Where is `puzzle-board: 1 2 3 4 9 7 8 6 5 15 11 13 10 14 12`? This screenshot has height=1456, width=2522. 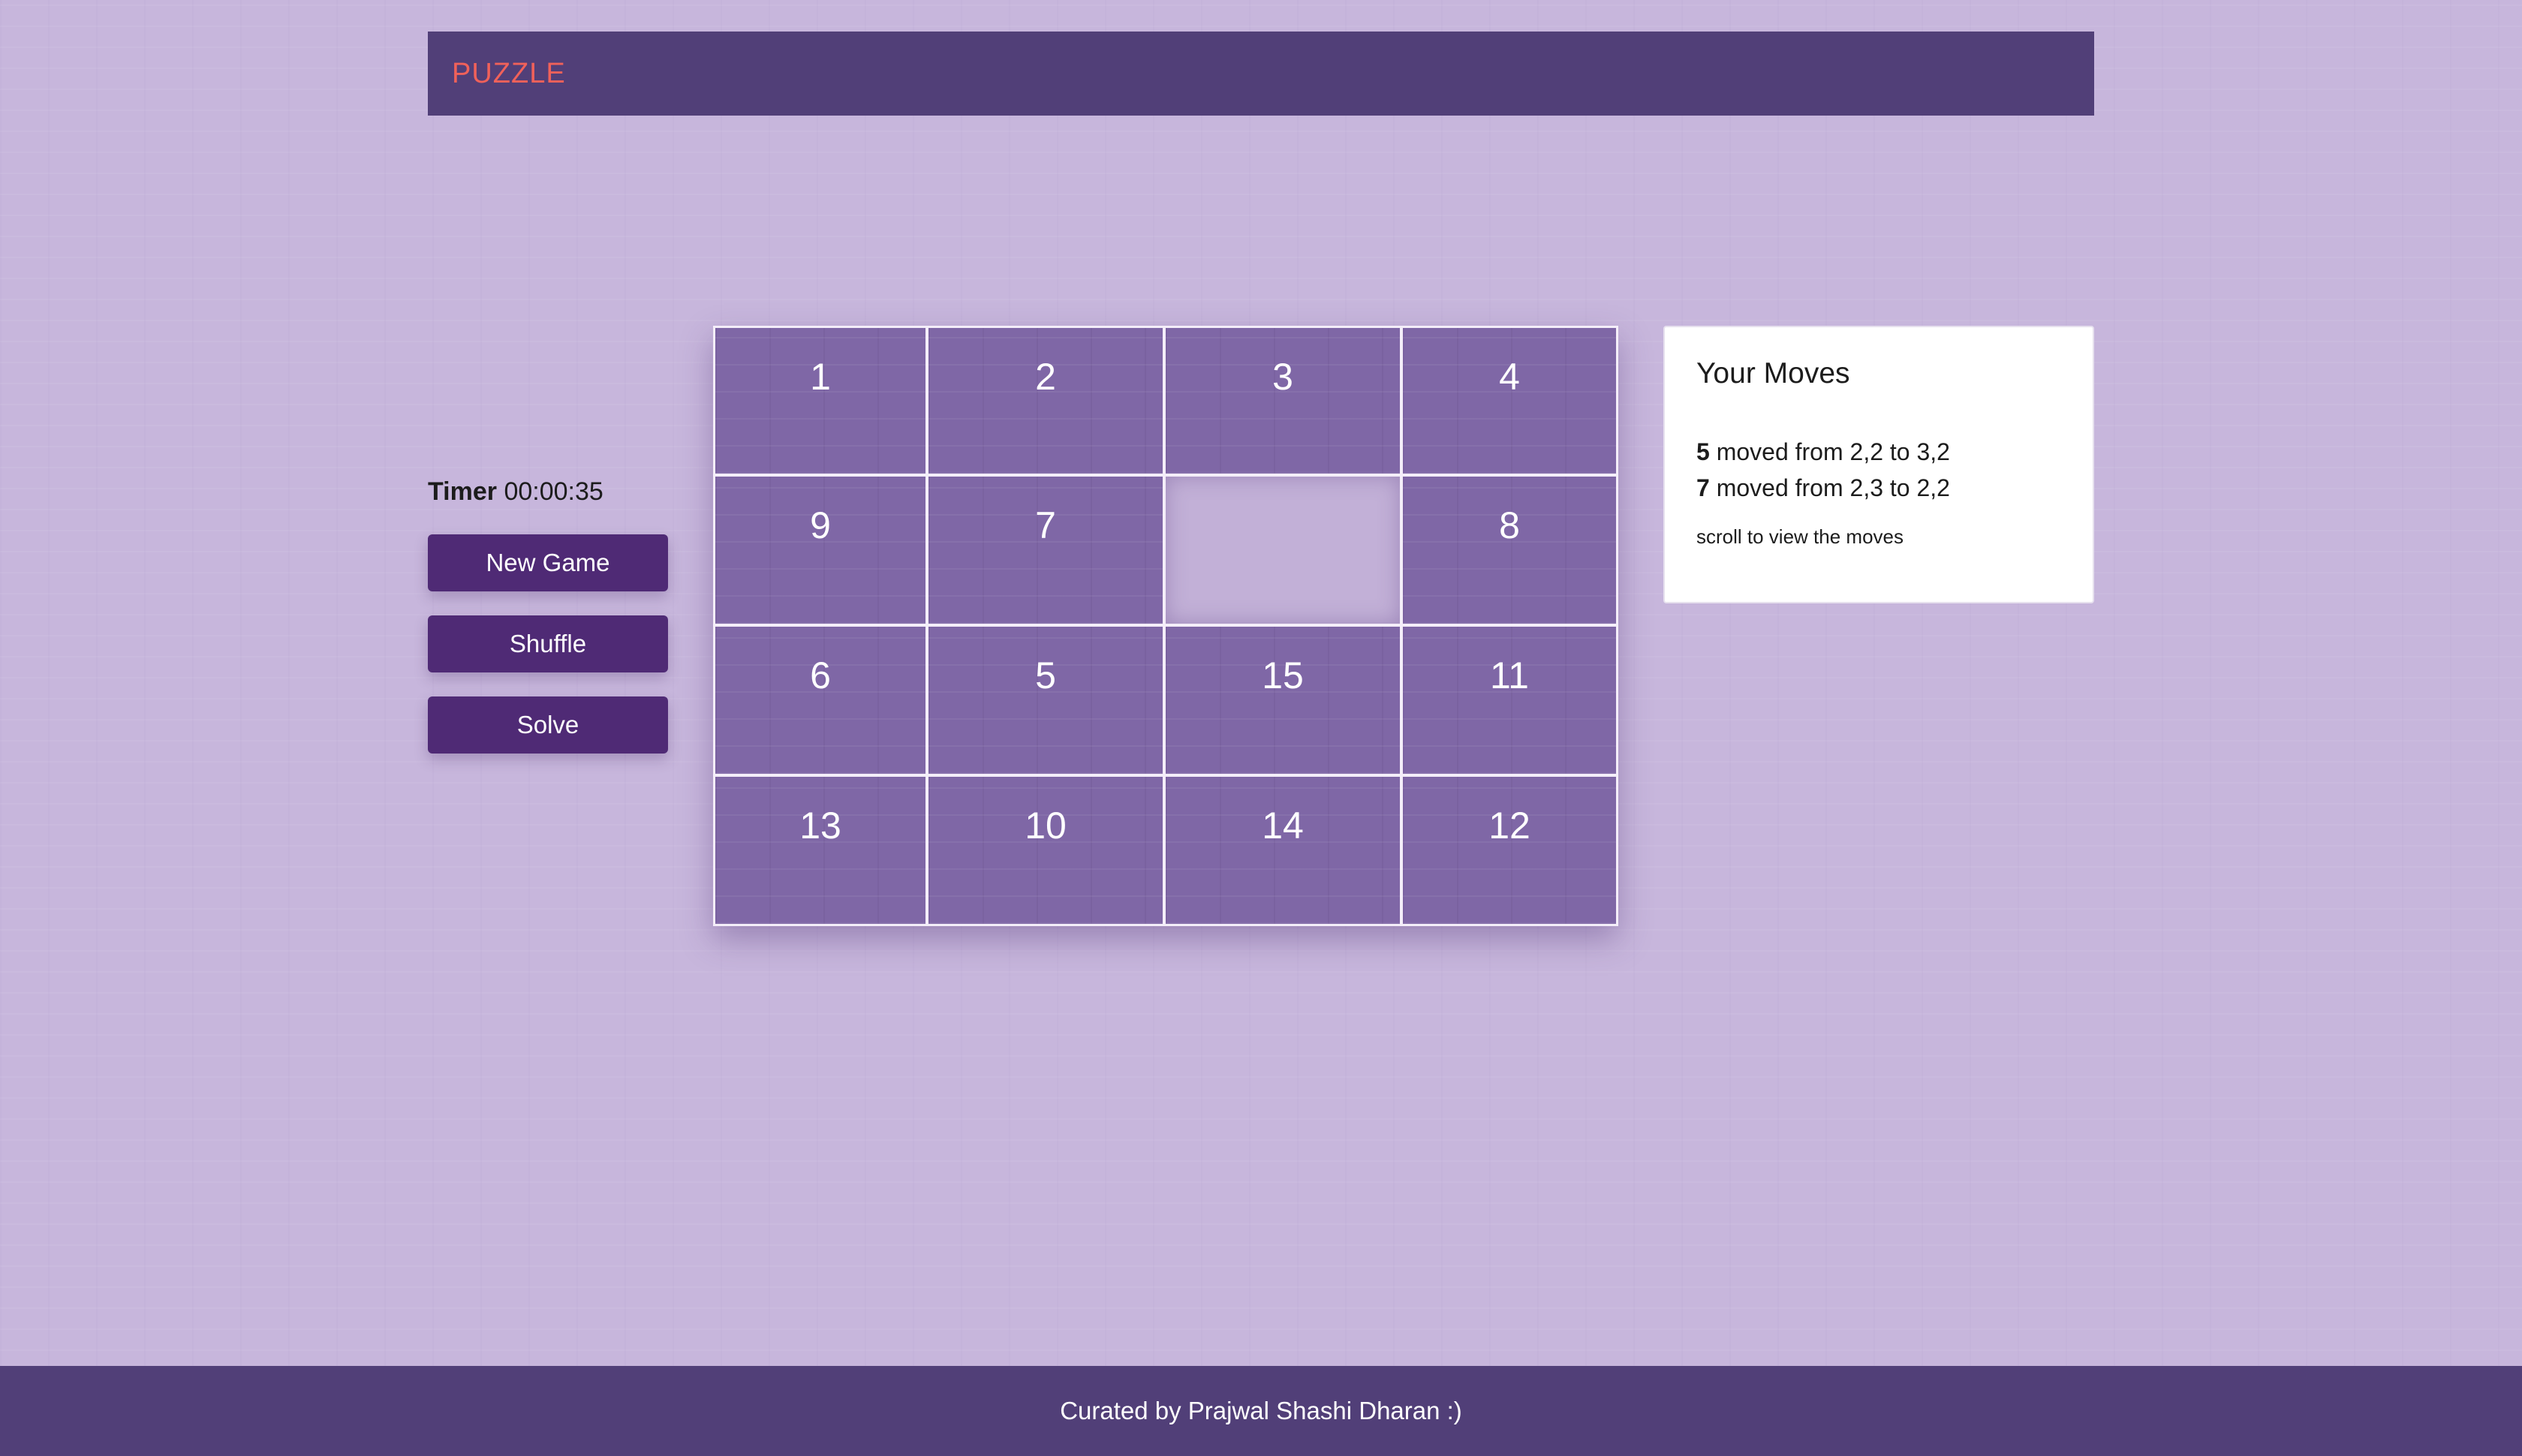
puzzle-board: 1 2 3 4 9 7 8 6 5 15 11 13 10 14 12 is located at coordinates (1165, 626).